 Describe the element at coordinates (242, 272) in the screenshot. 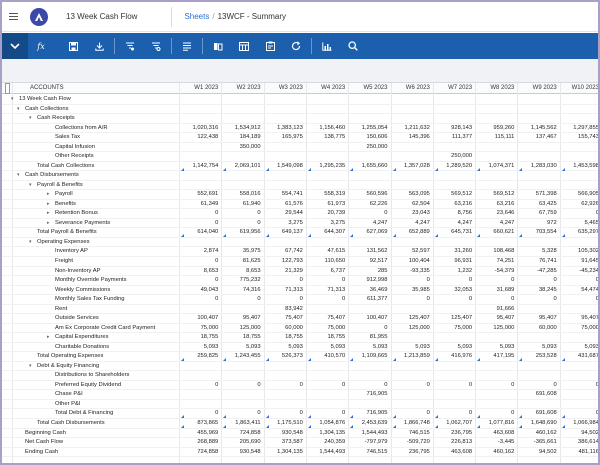

I see `value-cell: 8,653` at that location.